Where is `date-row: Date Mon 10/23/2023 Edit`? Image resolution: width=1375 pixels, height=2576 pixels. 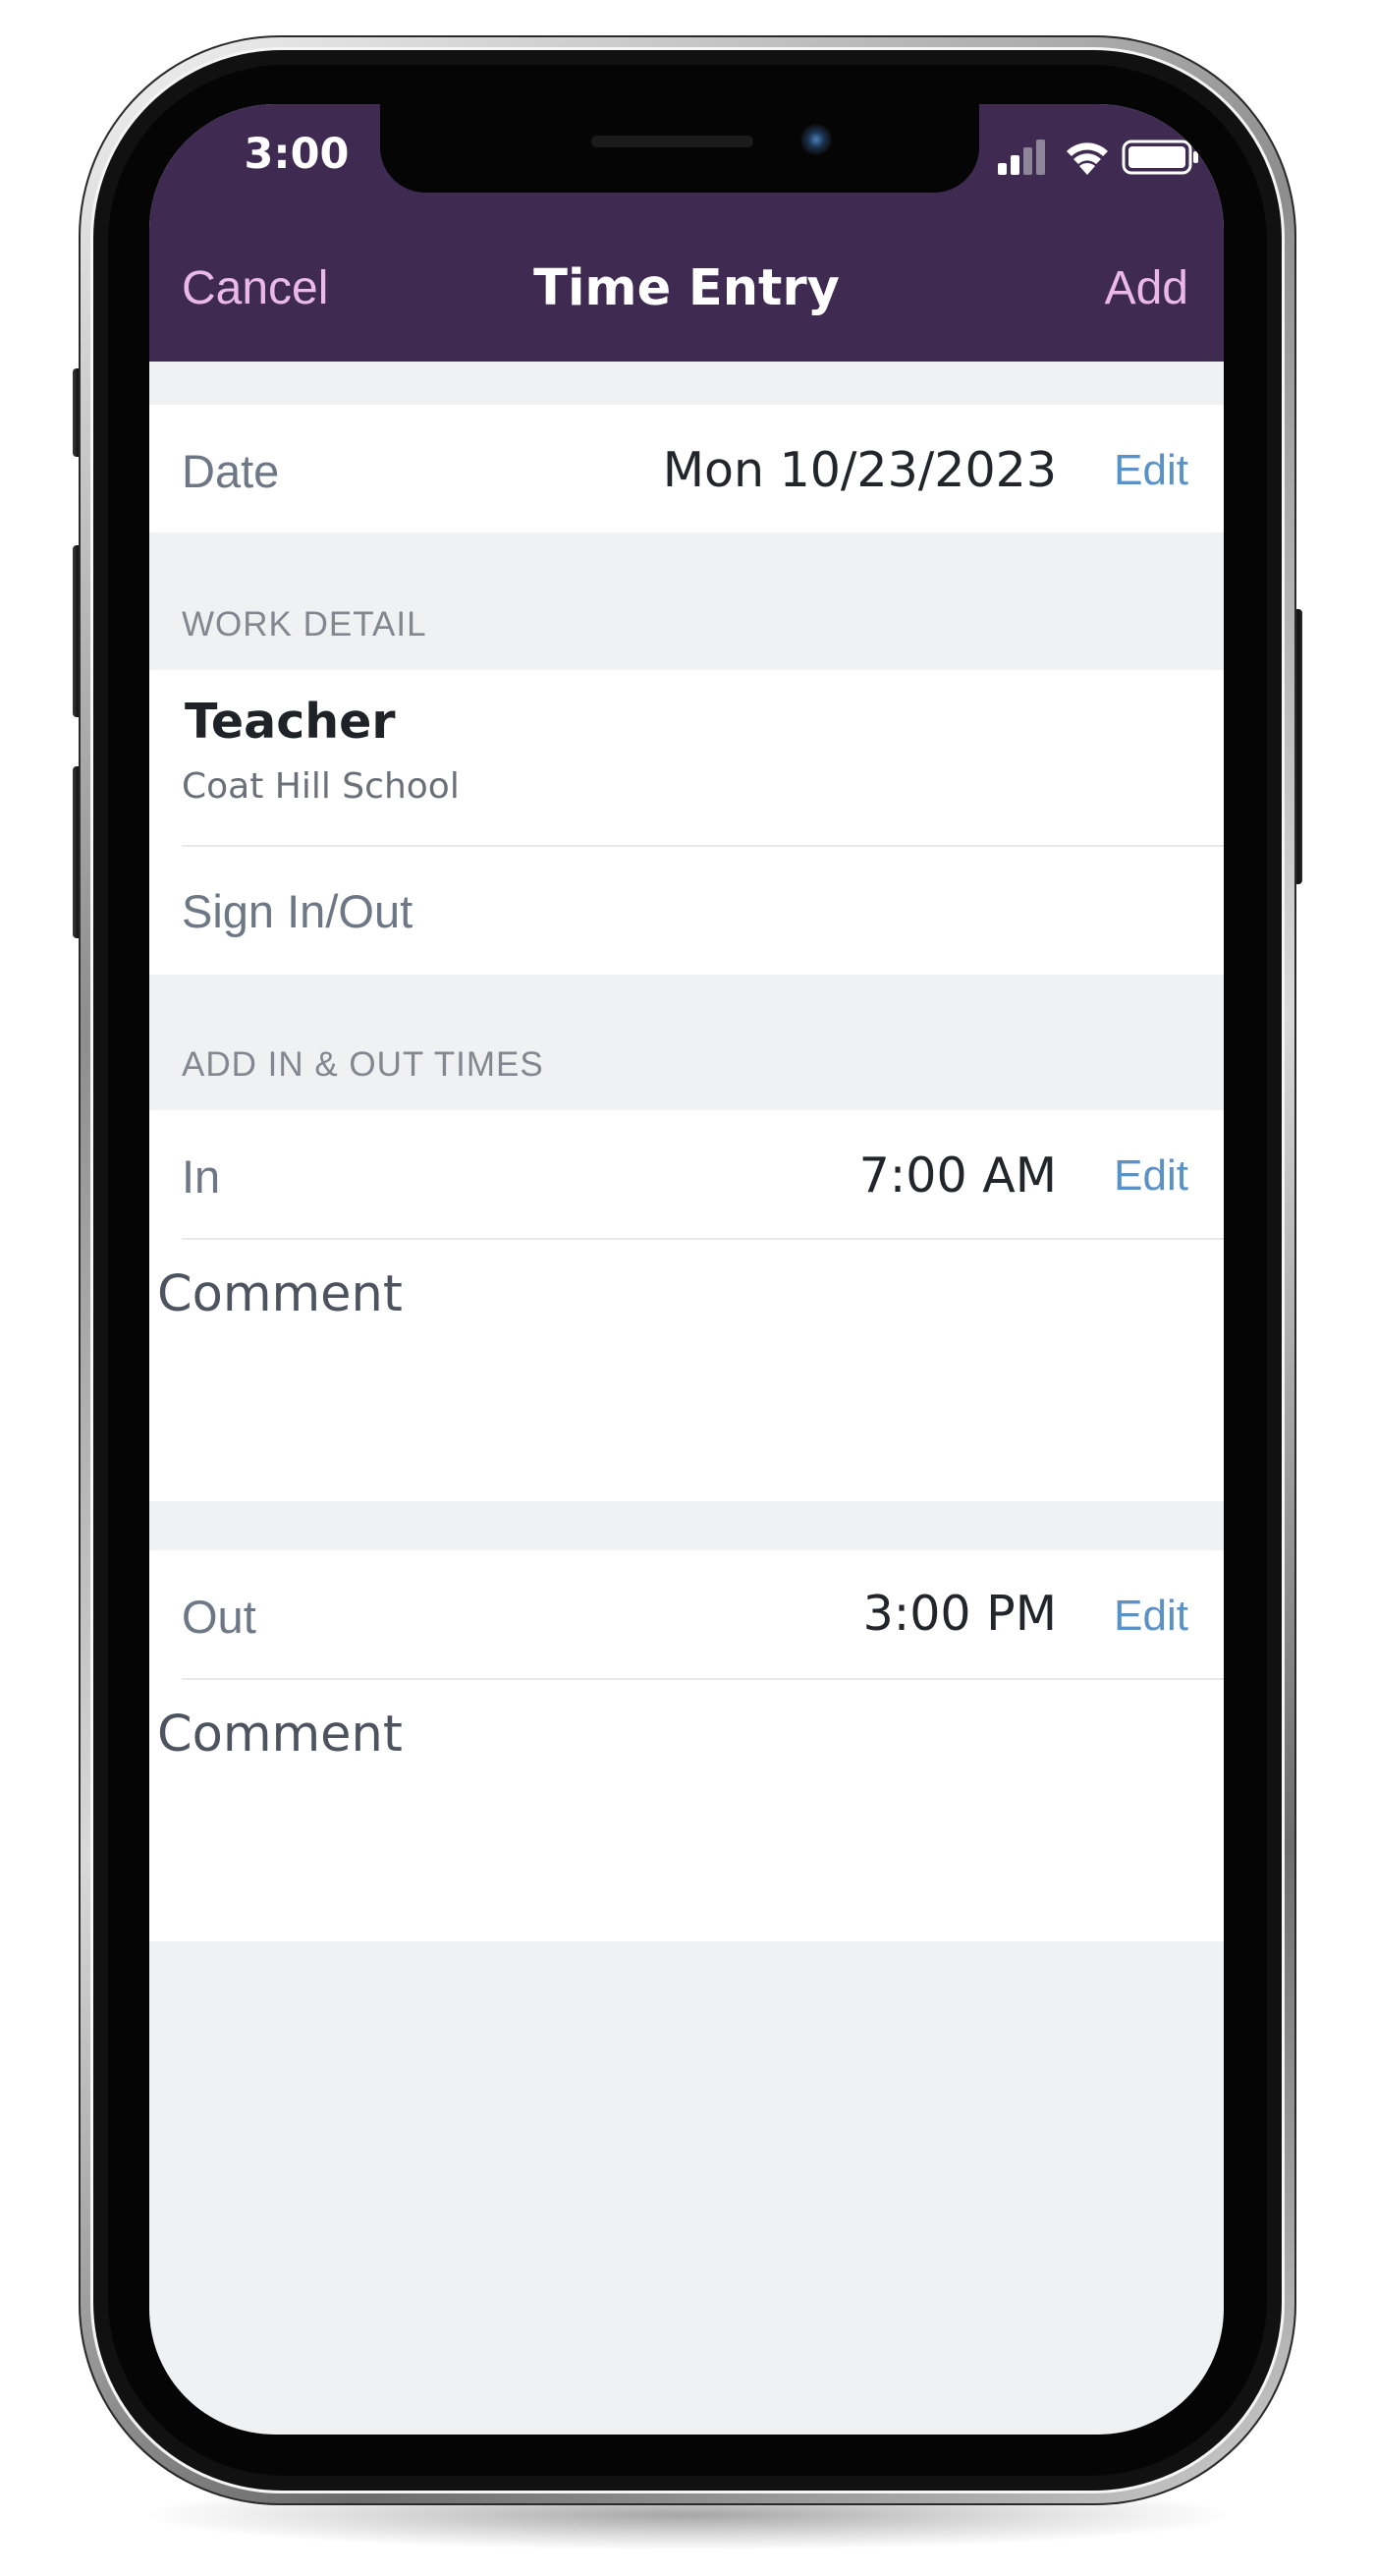 date-row: Date Mon 10/23/2023 Edit is located at coordinates (686, 468).